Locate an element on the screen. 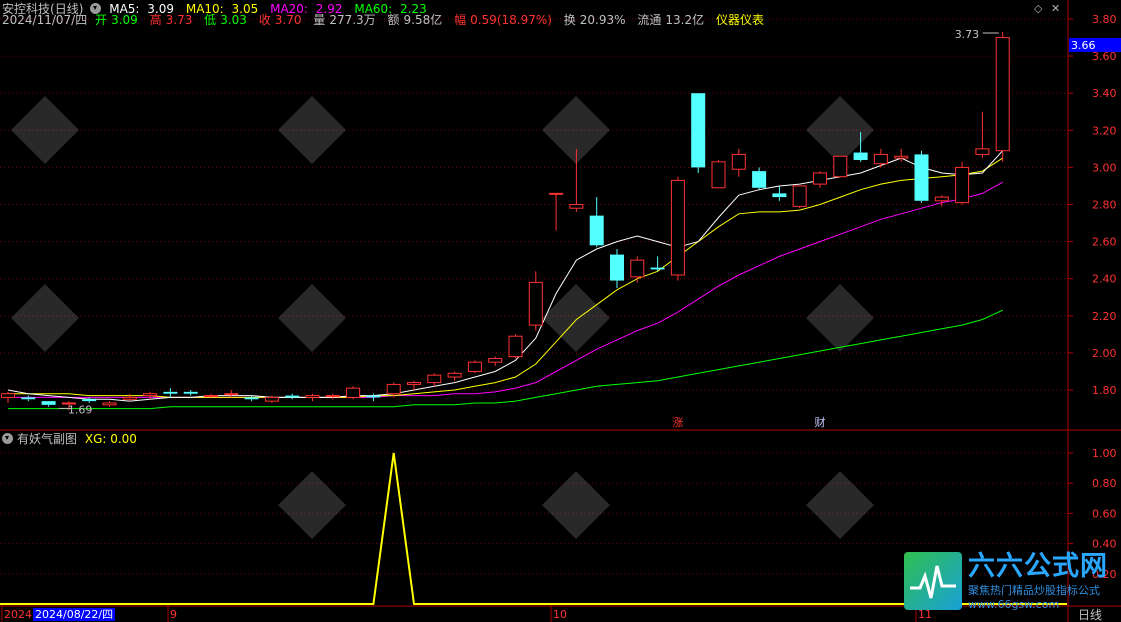 The width and height of the screenshot is (1121, 622). close-icon: ✕ is located at coordinates (1055, 8).